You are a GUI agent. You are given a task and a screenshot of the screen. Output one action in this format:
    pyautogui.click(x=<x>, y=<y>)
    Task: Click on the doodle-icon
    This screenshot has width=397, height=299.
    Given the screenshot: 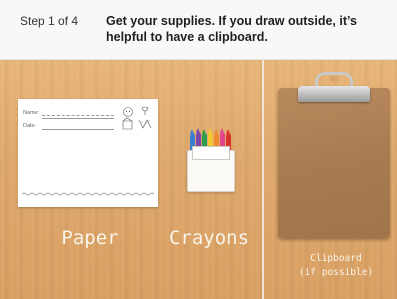 What is the action you would take?
    pyautogui.click(x=137, y=118)
    